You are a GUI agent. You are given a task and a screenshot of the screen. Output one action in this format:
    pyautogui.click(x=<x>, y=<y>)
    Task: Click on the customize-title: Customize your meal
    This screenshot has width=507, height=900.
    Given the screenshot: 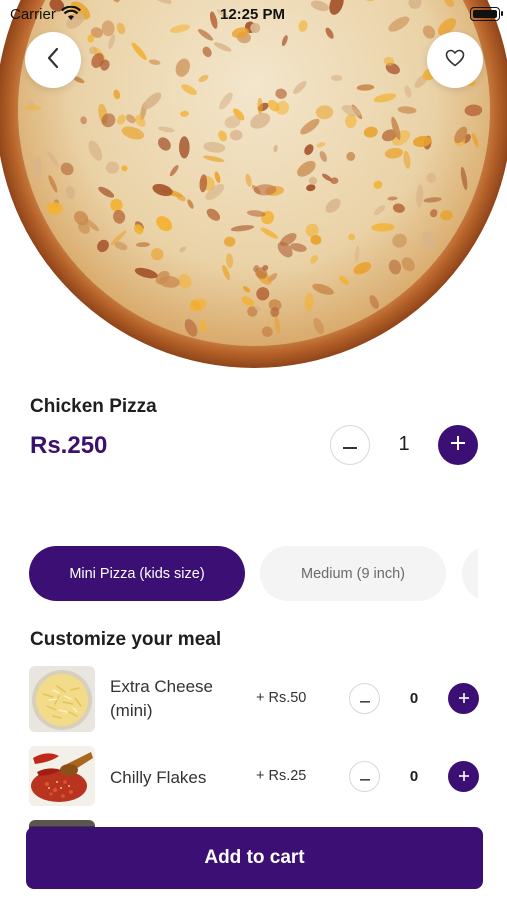 What is the action you would take?
    pyautogui.click(x=126, y=639)
    